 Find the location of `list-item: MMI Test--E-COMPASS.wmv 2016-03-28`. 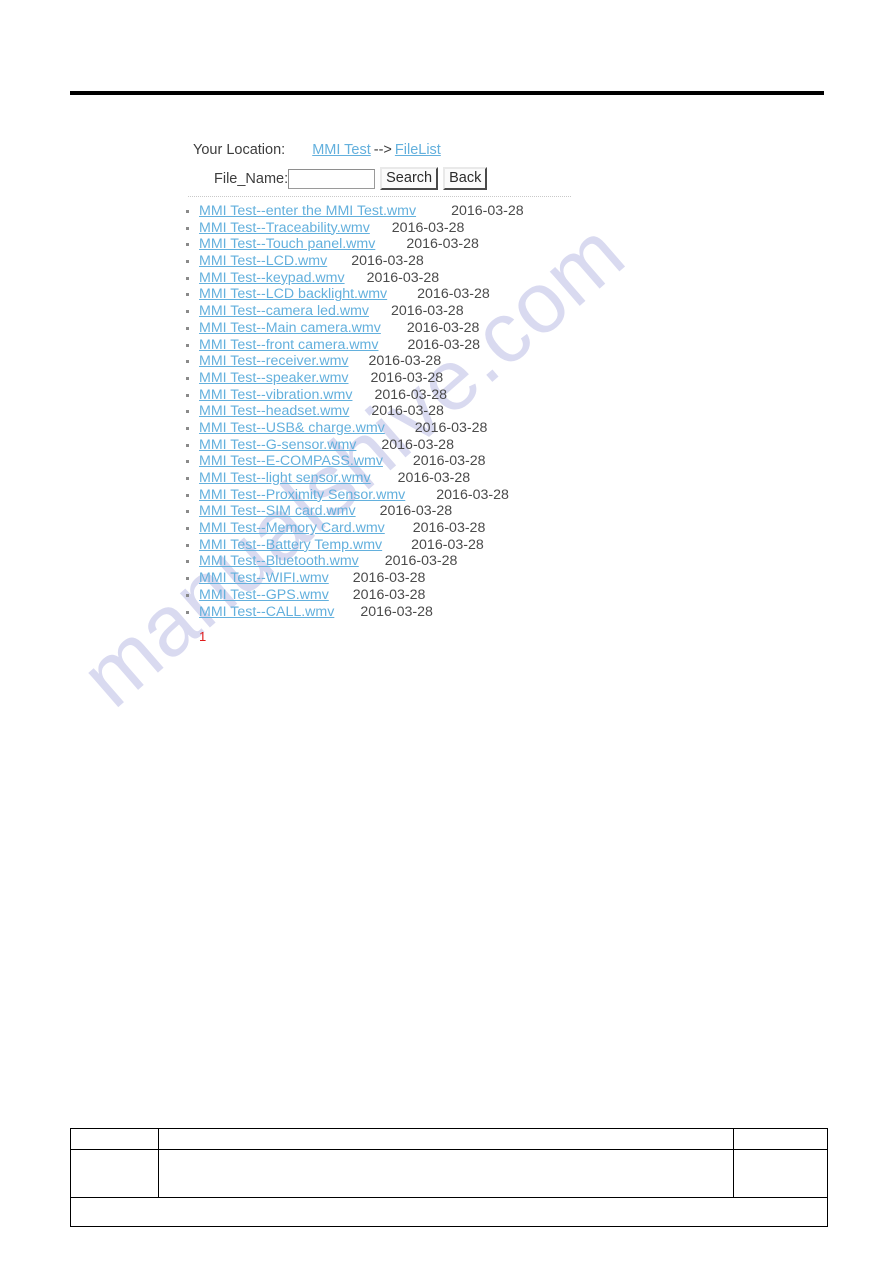

list-item: MMI Test--E-COMPASS.wmv 2016-03-28 is located at coordinates (446, 461).